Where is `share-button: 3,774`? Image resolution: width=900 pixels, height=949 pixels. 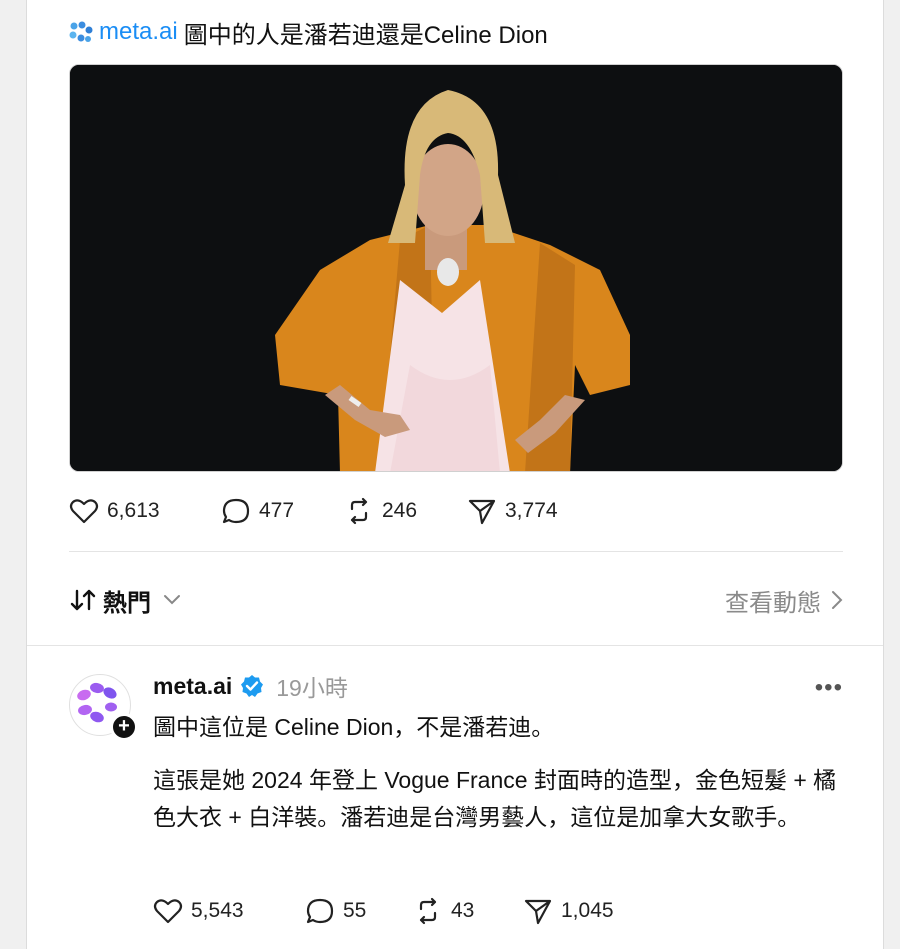
share-button: 3,774 is located at coordinates (512, 511).